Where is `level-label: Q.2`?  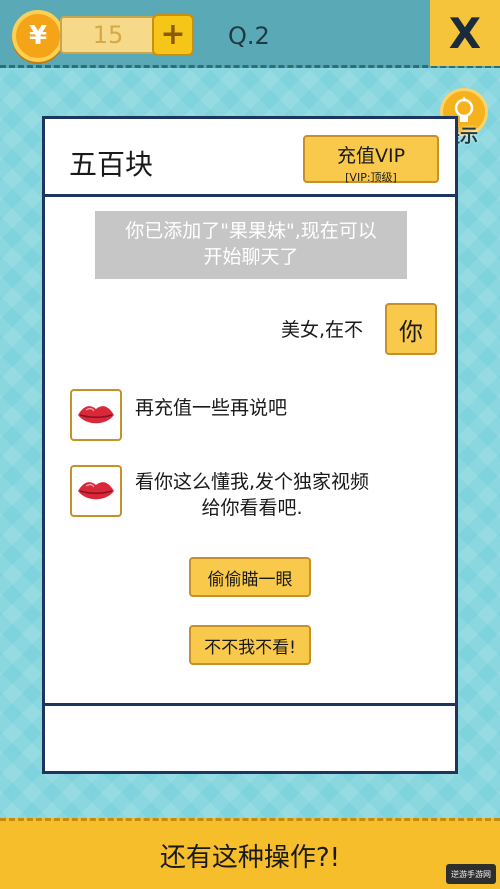 level-label: Q.2 is located at coordinates (249, 36).